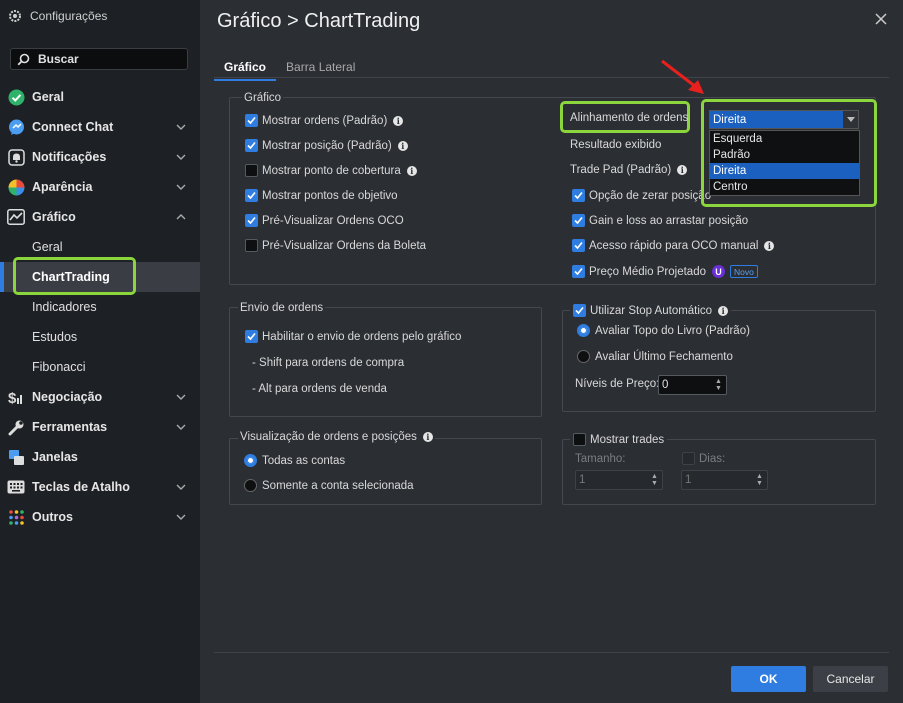 Image resolution: width=903 pixels, height=703 pixels. What do you see at coordinates (321, 195) in the screenshot?
I see `option-mostrar-pontos-objetivo: Mostrar pontos de objetivo` at bounding box center [321, 195].